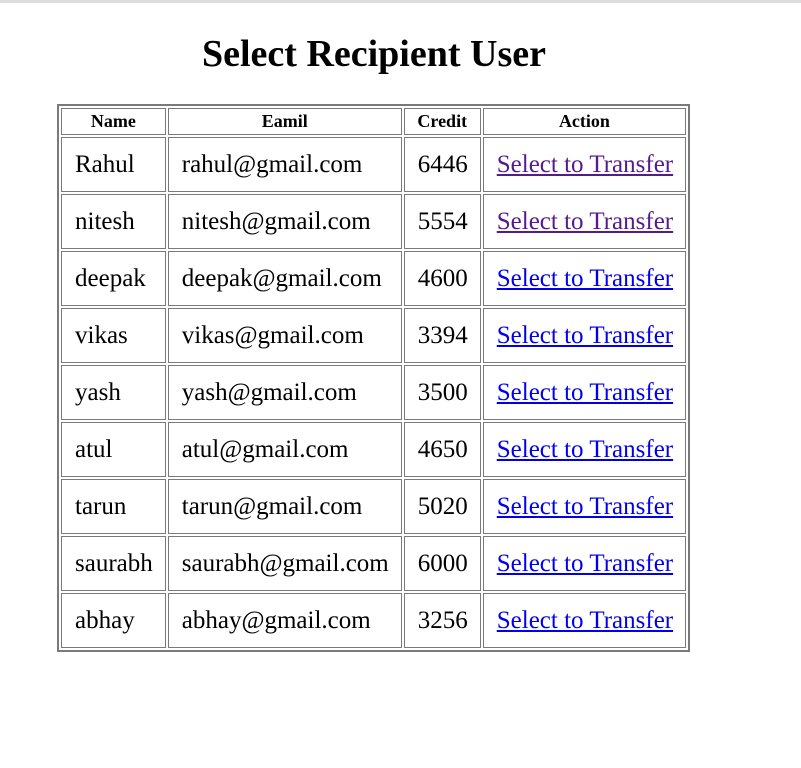 This screenshot has height=768, width=801. What do you see at coordinates (113, 392) in the screenshot?
I see `cell-name: yash` at bounding box center [113, 392].